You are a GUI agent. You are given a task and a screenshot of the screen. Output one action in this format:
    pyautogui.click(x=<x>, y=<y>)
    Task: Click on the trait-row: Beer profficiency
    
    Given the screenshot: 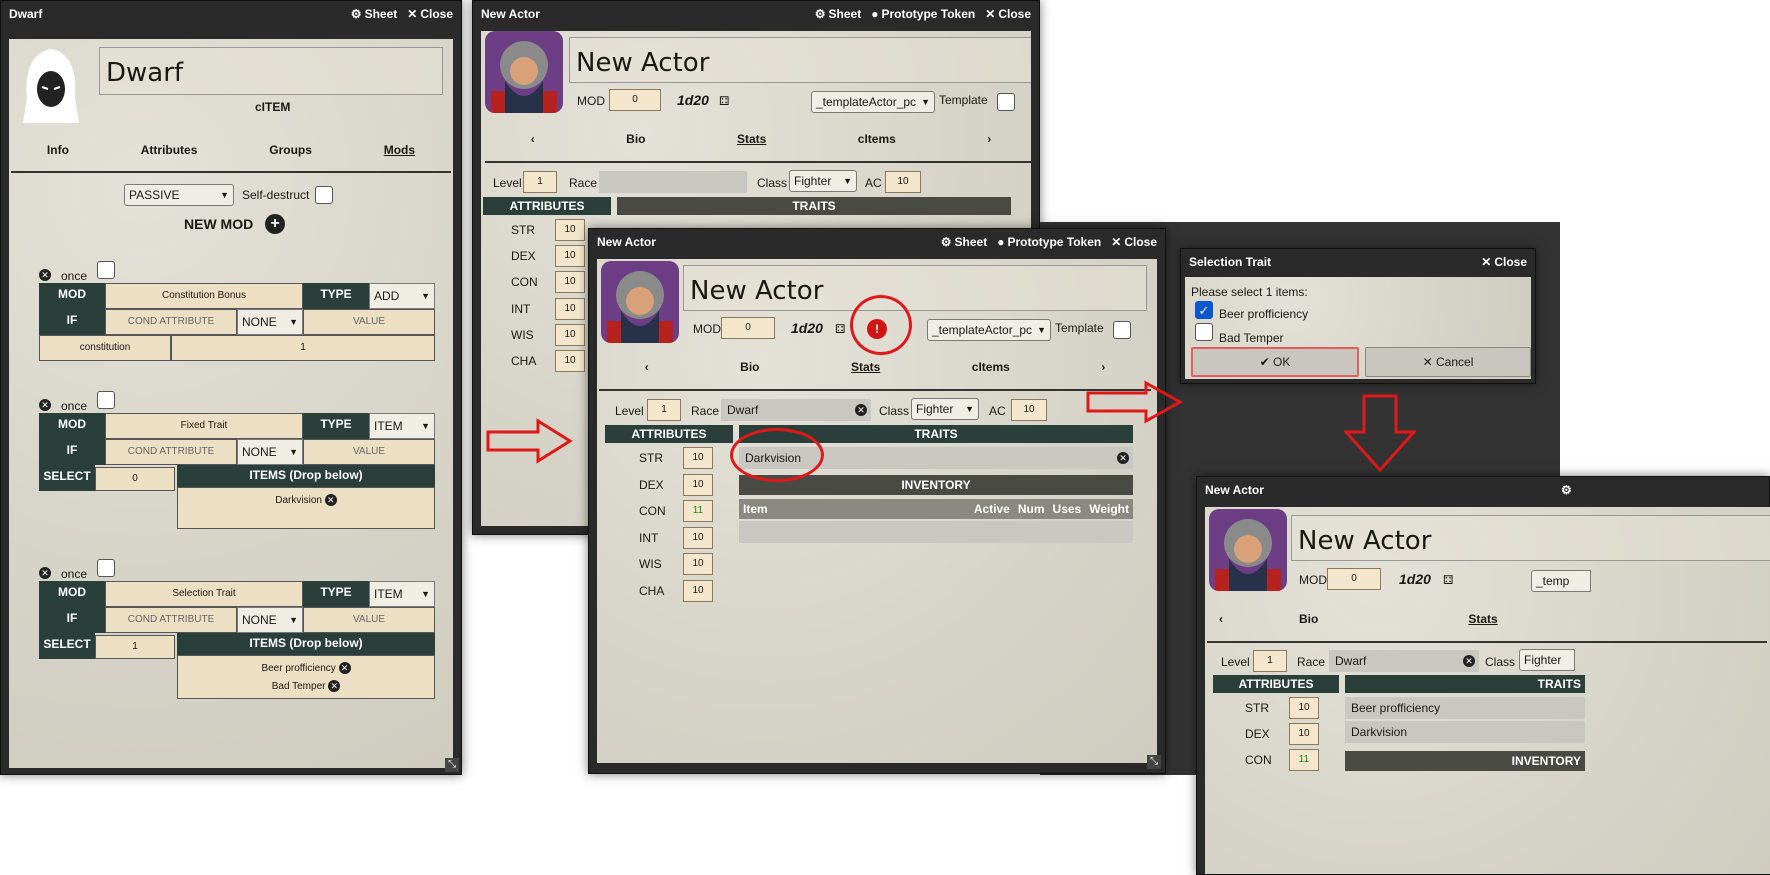 What is the action you would take?
    pyautogui.click(x=1465, y=708)
    